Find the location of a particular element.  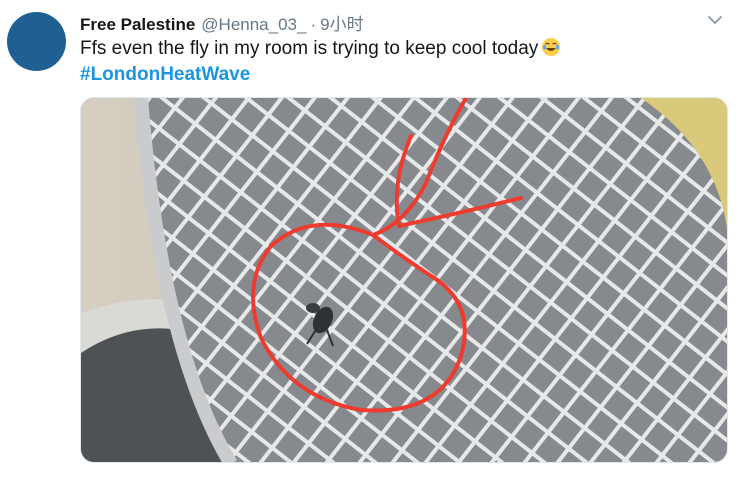

face-with-tears-of-joy-icon is located at coordinates (551, 47).